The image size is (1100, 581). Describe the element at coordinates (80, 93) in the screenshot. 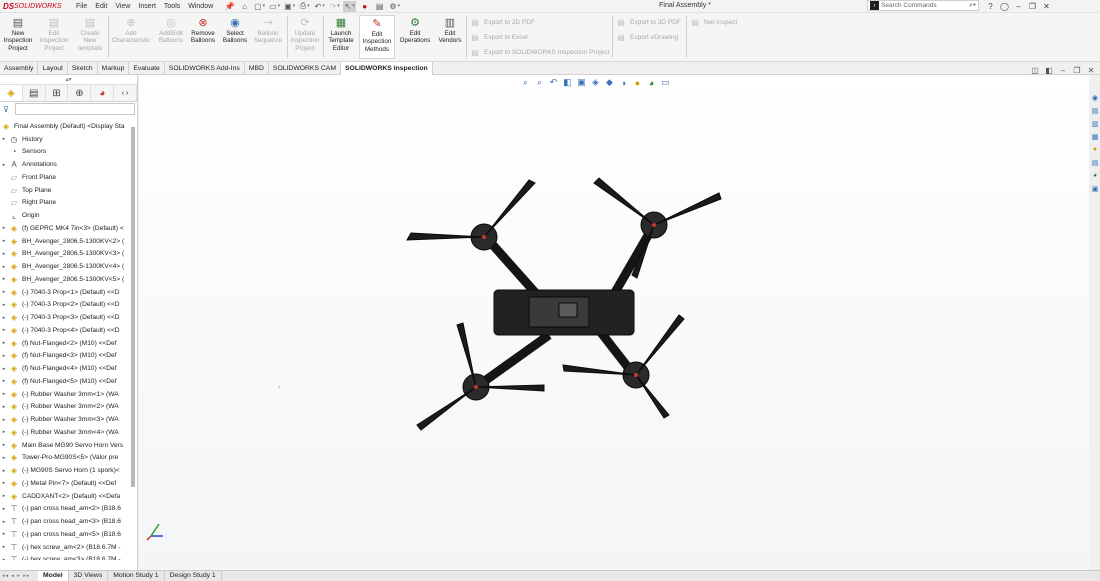

I see `dimxpert-tab-icon: ⊕` at that location.